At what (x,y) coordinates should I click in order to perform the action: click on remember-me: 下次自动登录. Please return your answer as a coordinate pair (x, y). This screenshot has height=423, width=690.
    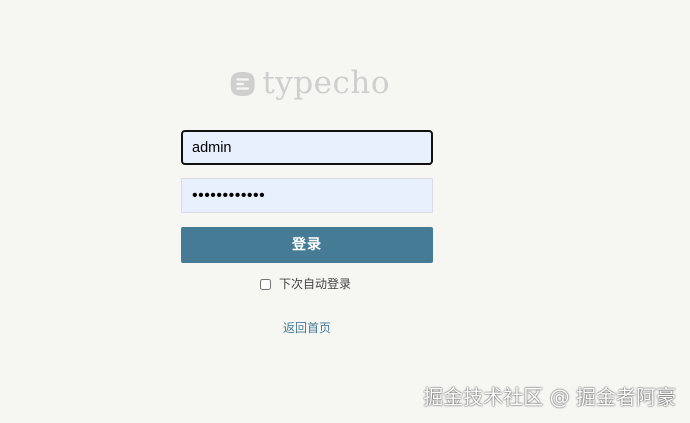
    Looking at the image, I should click on (305, 284).